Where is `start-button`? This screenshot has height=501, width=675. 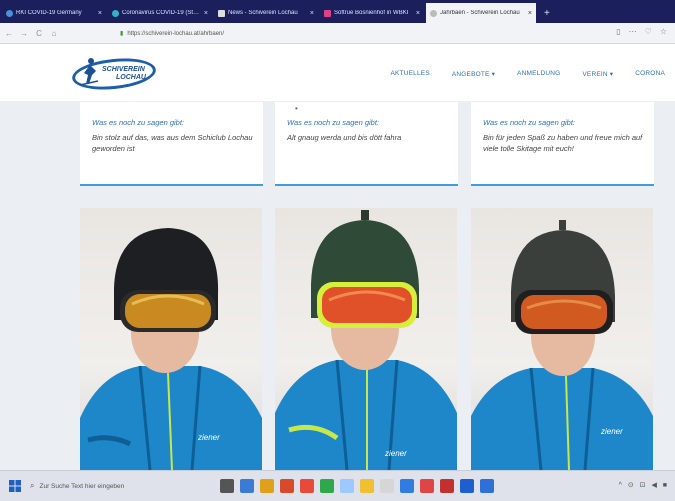
start-button is located at coordinates (15, 486).